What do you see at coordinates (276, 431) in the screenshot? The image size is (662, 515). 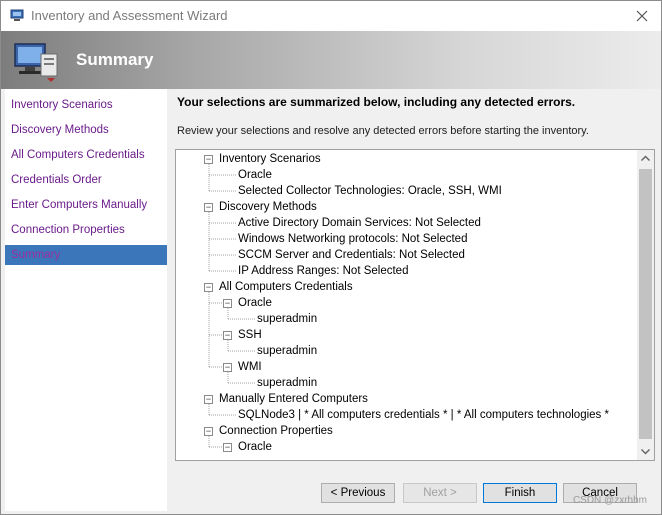 I see `tree-node-section: Connection Properties` at bounding box center [276, 431].